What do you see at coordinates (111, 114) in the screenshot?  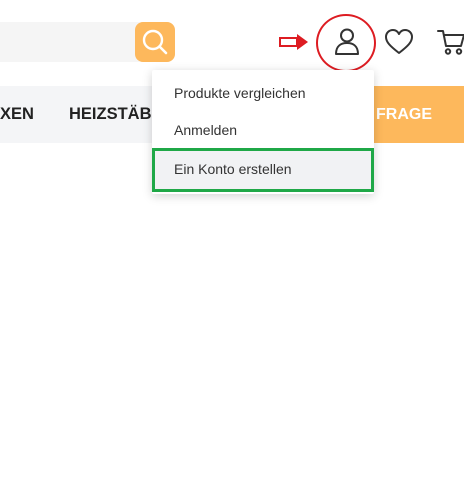 I see `nav-item-heizstaebe: HEIZSTÄB` at bounding box center [111, 114].